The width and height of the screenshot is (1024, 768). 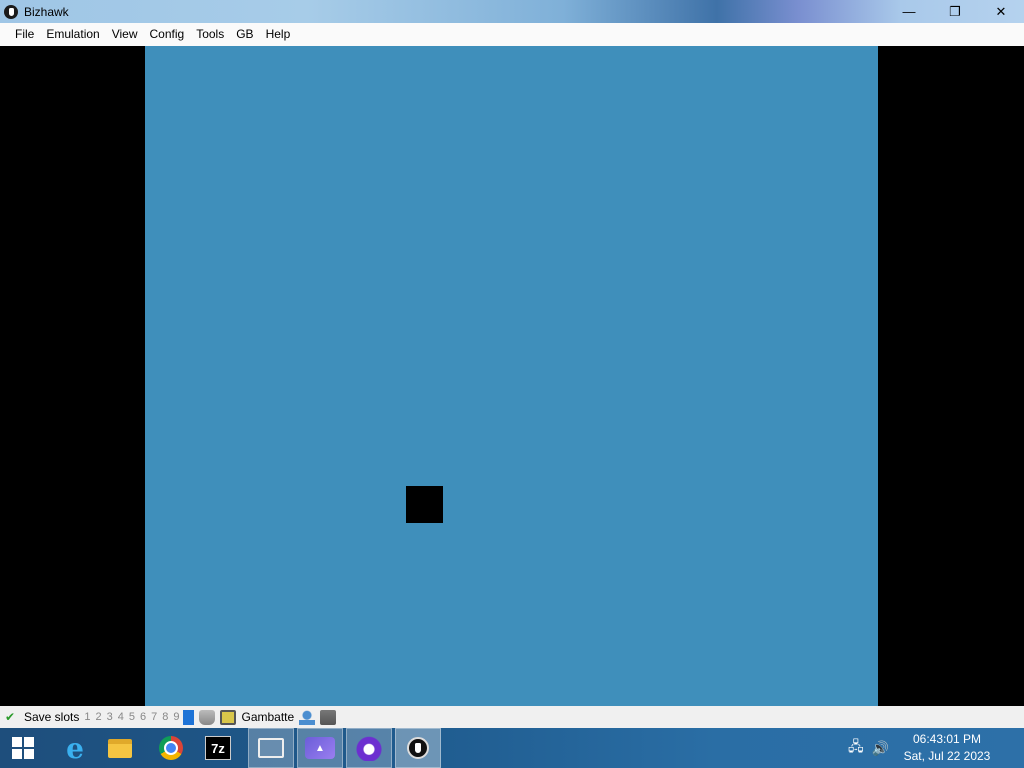 I want to click on taskbar-file-explorer, so click(x=120, y=748).